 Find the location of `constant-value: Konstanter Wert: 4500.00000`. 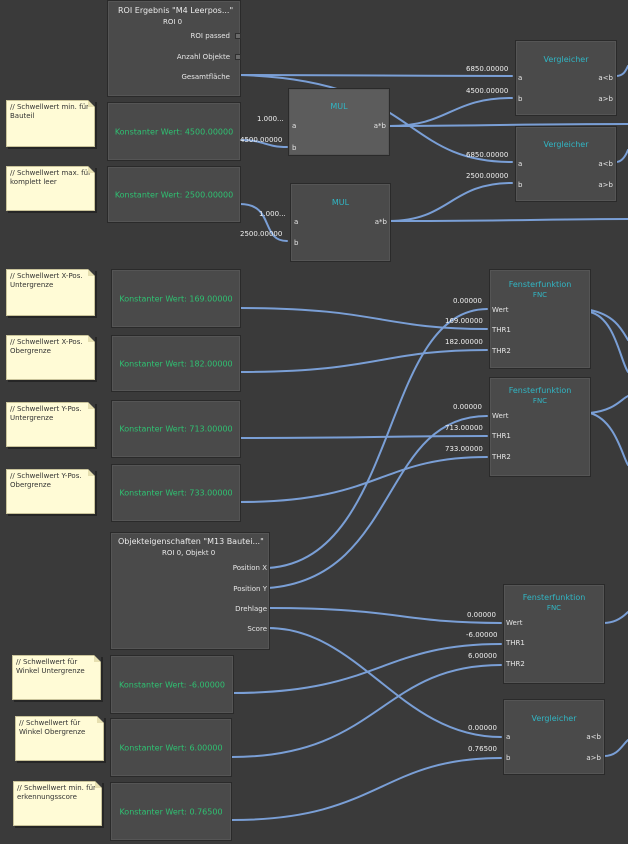

constant-value: Konstanter Wert: 4500.00000 is located at coordinates (174, 131).